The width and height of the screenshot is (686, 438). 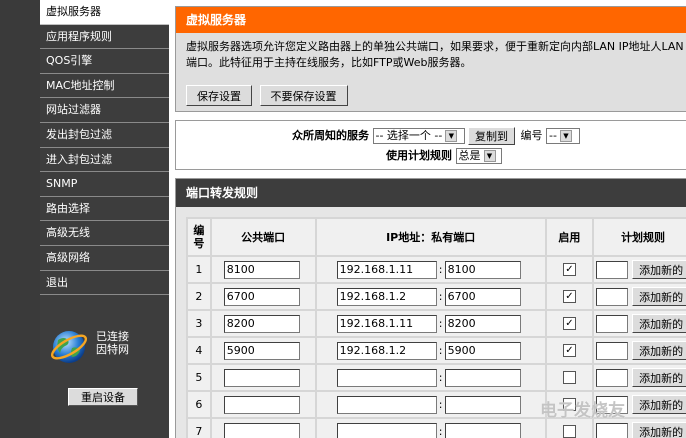 What do you see at coordinates (219, 95) in the screenshot?
I see `save-settings-button: 保存设置` at bounding box center [219, 95].